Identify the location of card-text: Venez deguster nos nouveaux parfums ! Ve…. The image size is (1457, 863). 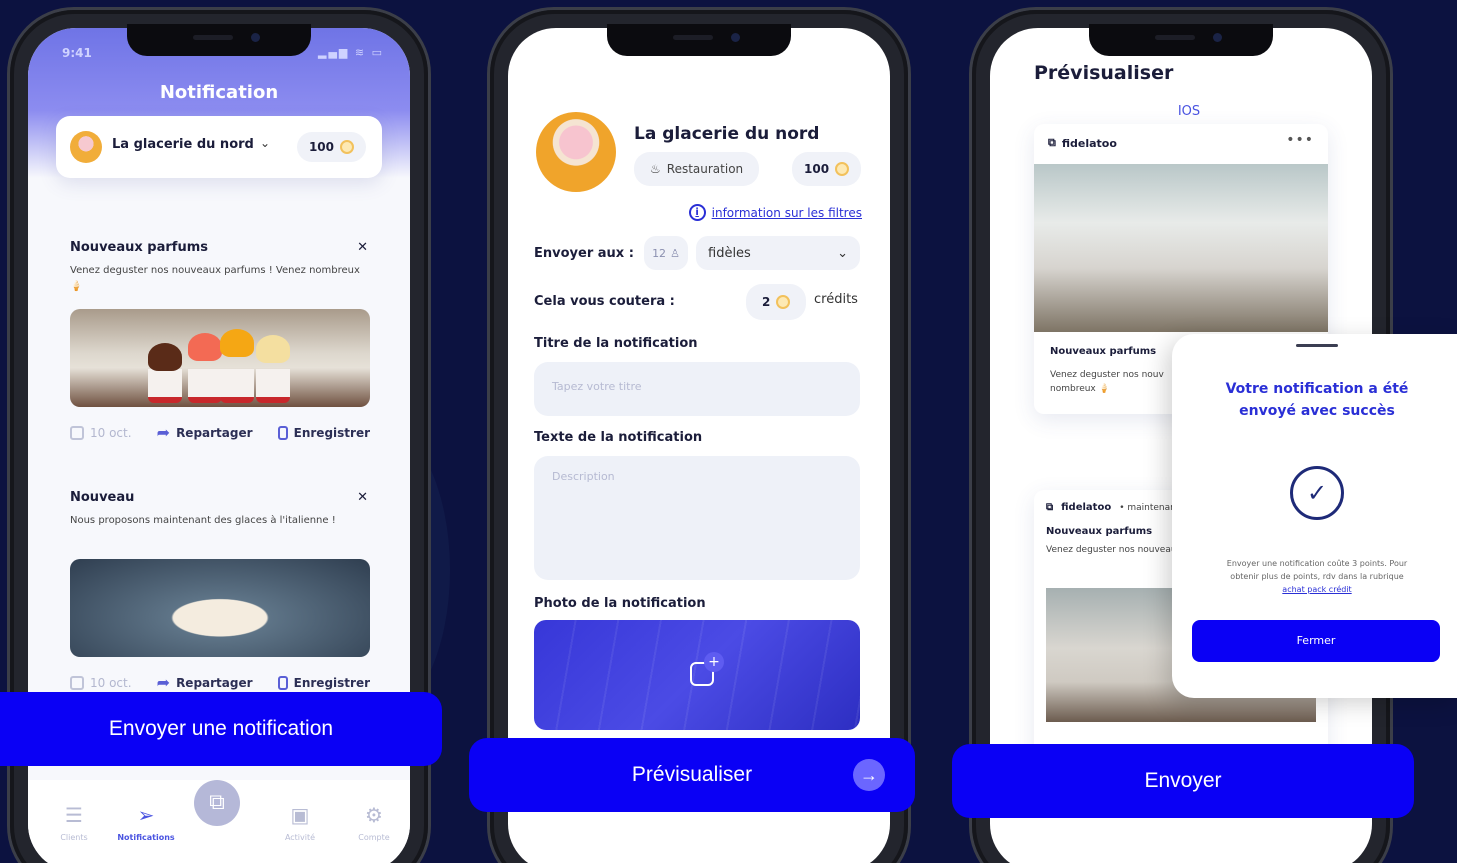
(215, 278).